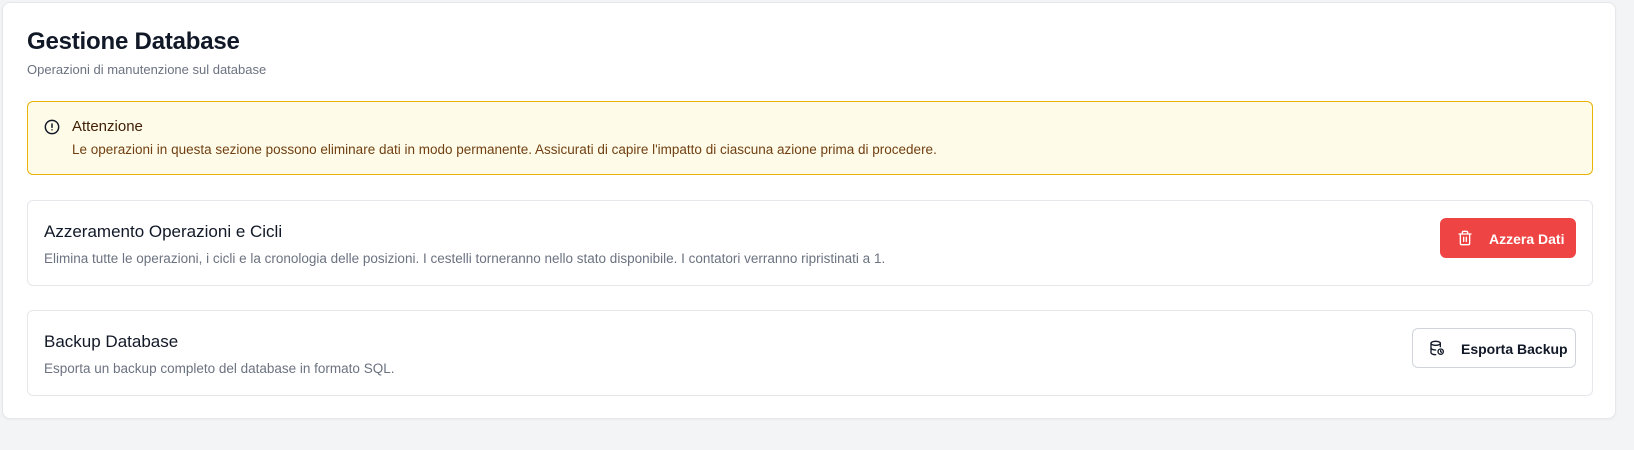 This screenshot has height=450, width=1634. I want to click on database-backup-icon, so click(1437, 348).